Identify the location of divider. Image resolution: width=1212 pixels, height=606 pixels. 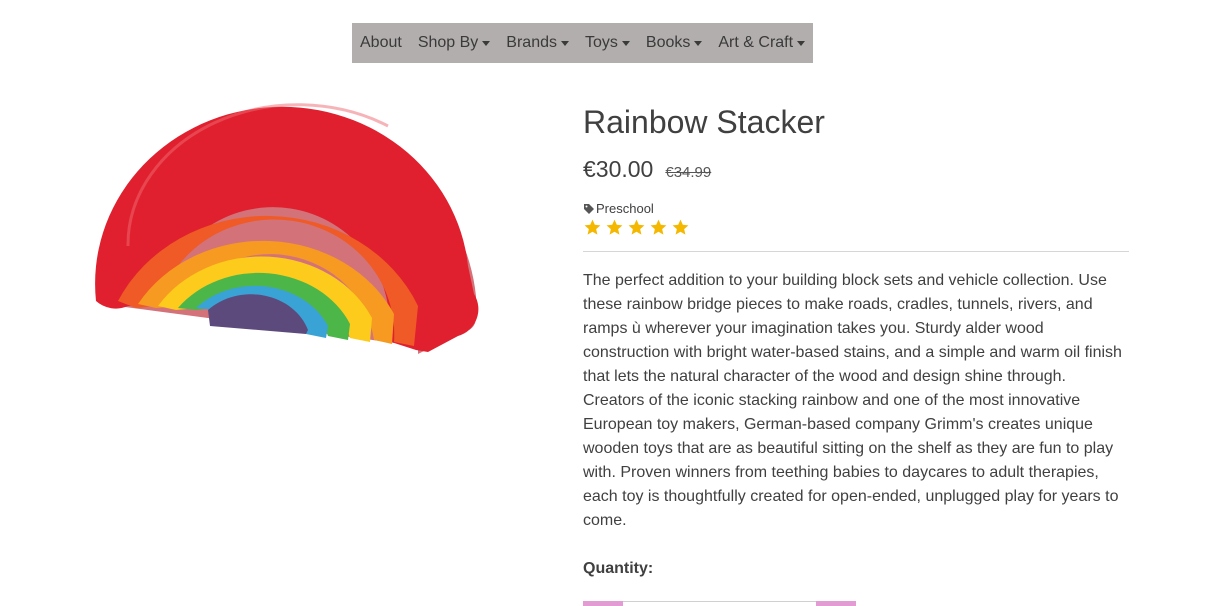
(856, 251).